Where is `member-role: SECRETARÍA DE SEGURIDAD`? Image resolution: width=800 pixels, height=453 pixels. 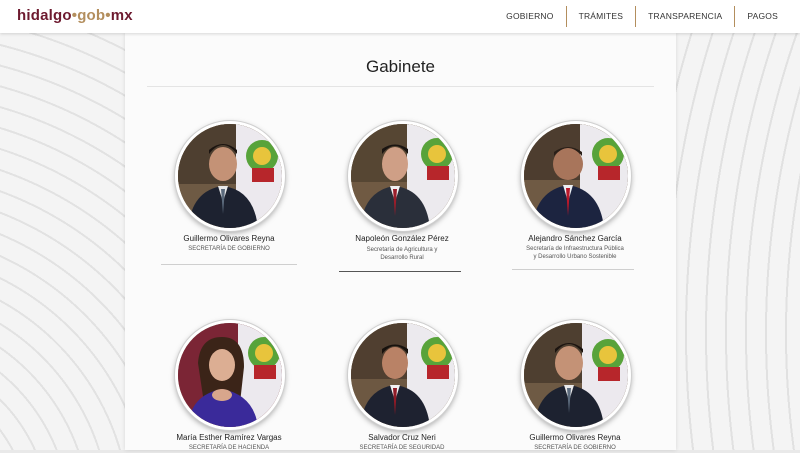 member-role: SECRETARÍA DE SEGURIDAD is located at coordinates (402, 448).